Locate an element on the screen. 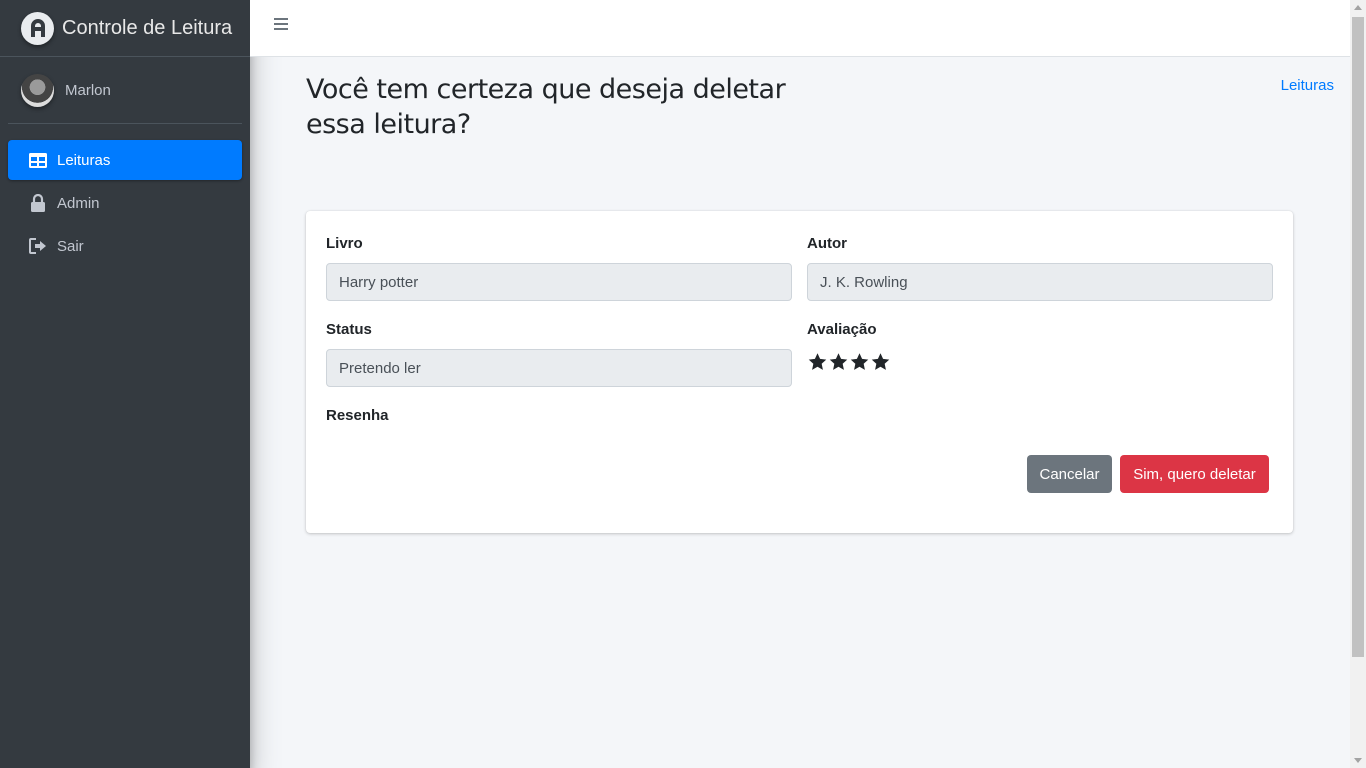 This screenshot has height=768, width=1366. menu-toggle-icon is located at coordinates (281, 25).